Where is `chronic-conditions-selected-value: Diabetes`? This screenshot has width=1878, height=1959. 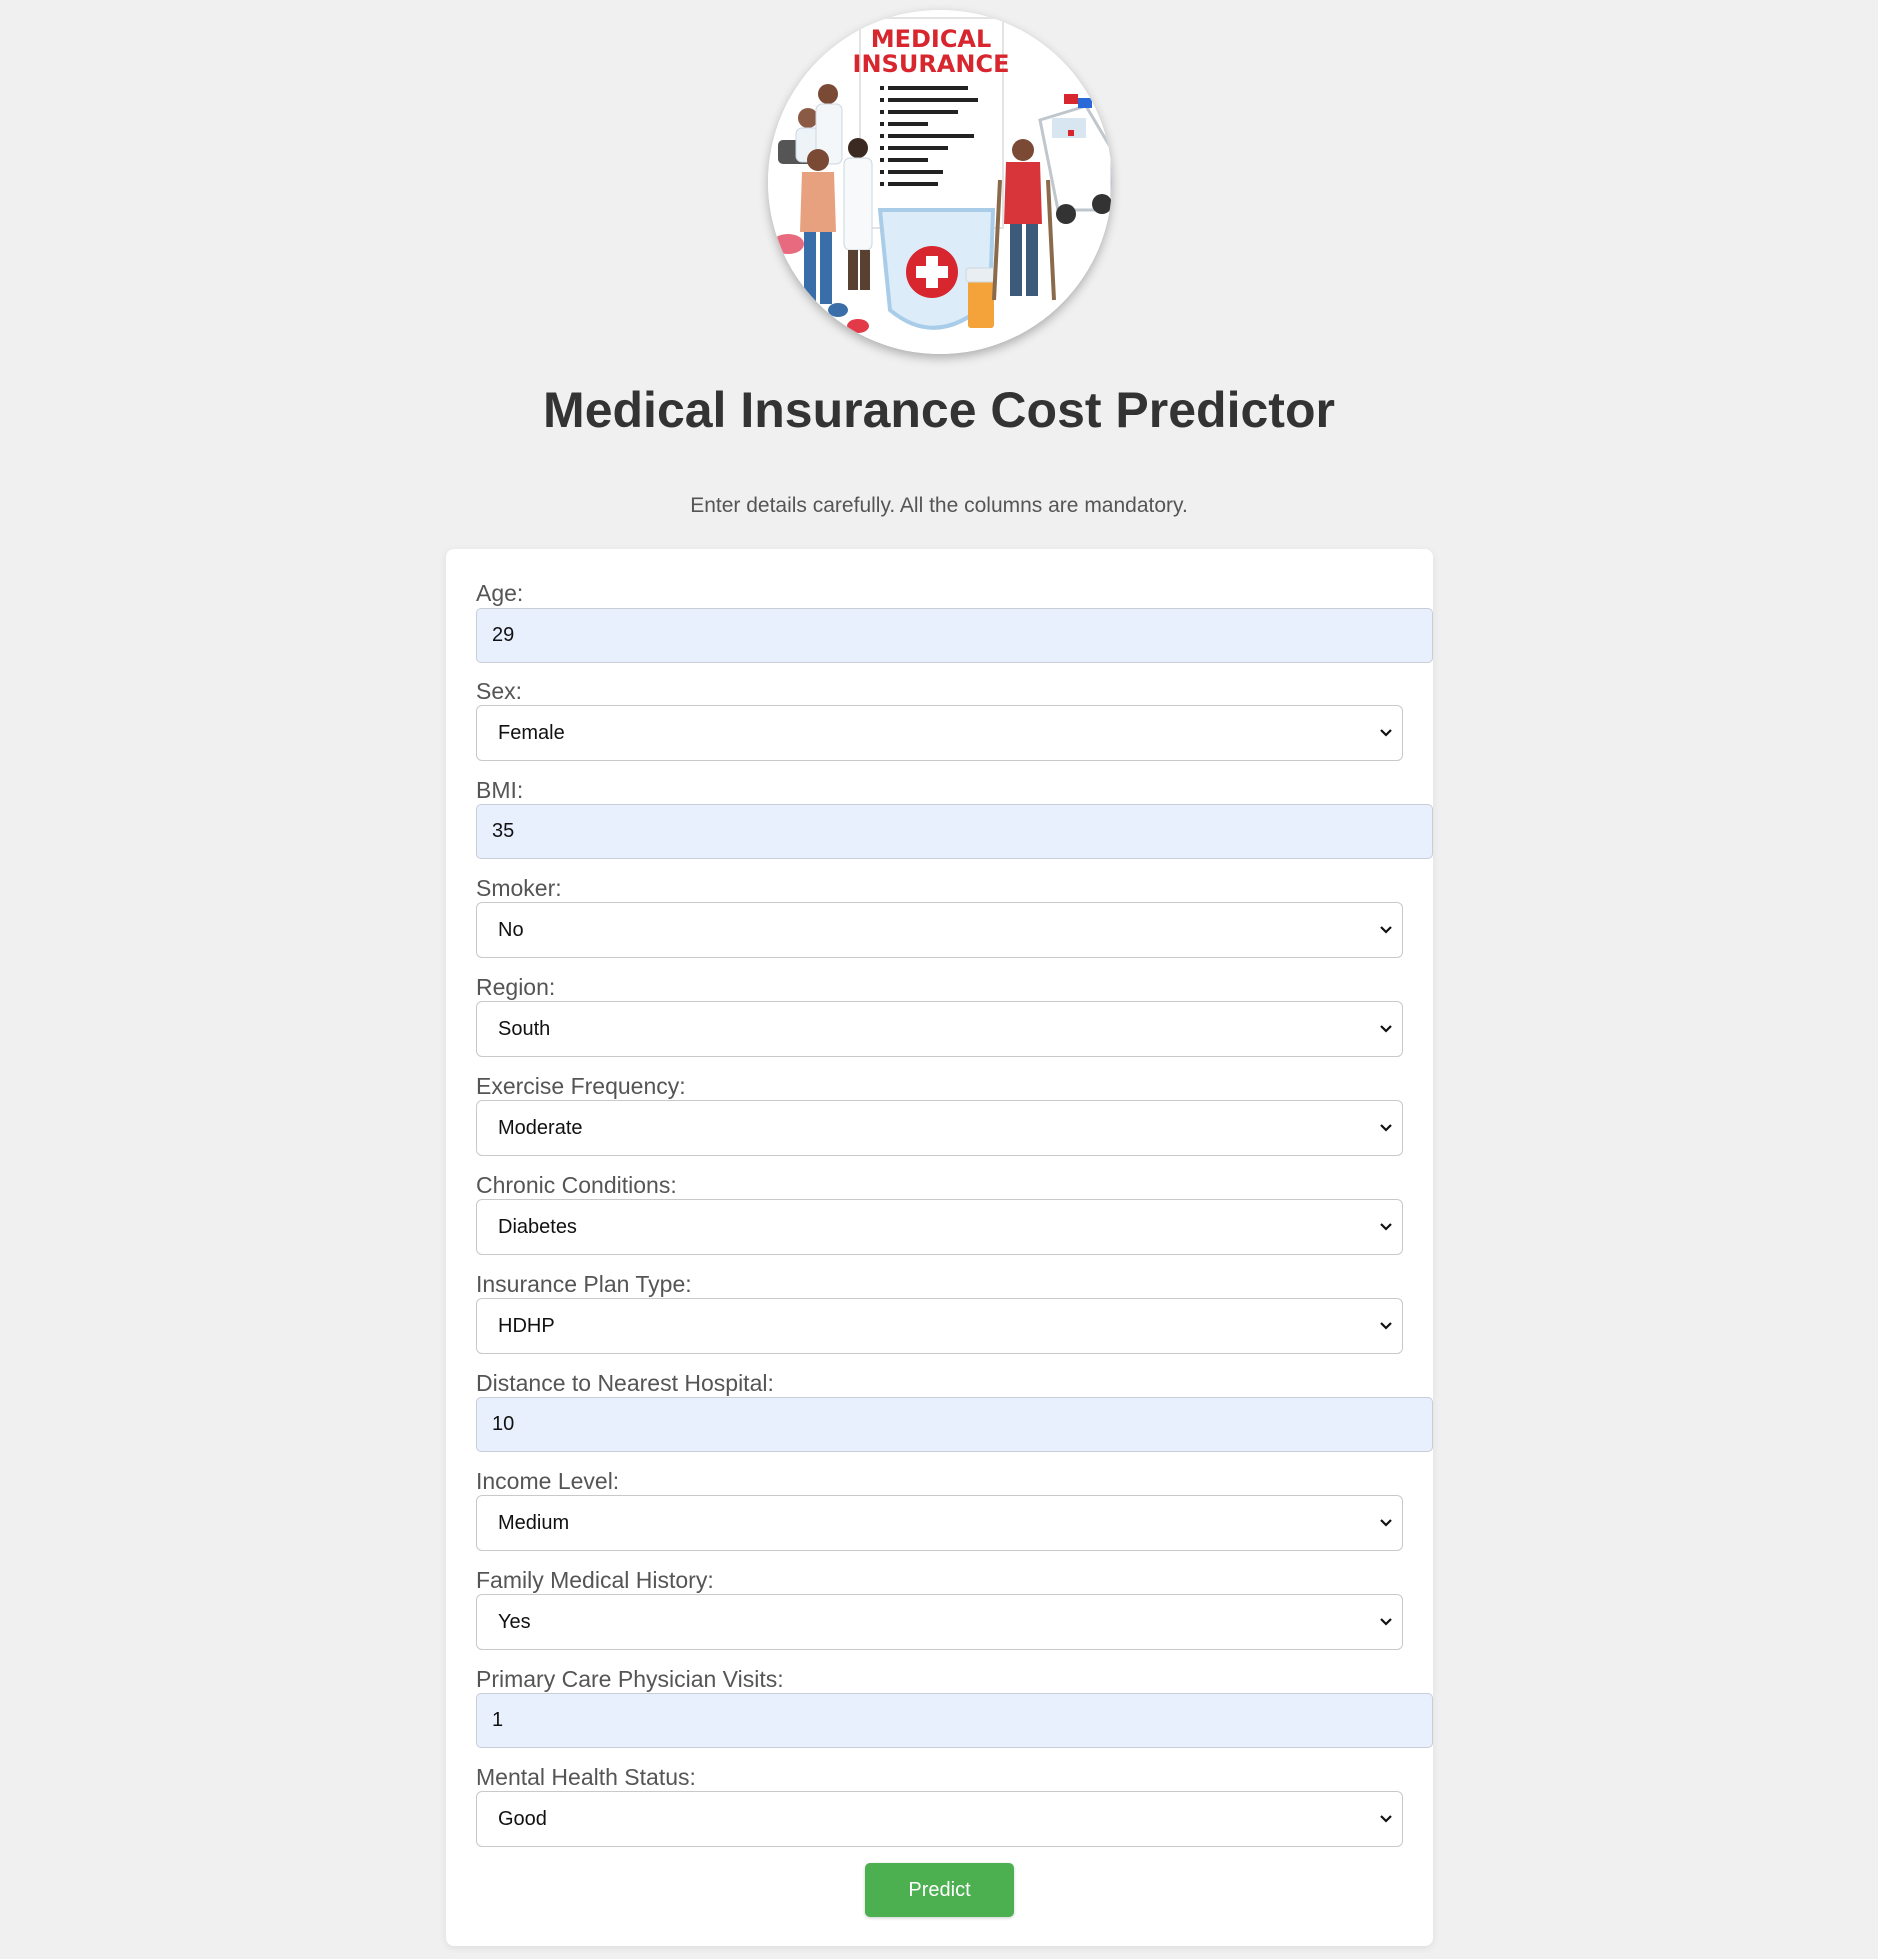 chronic-conditions-selected-value: Diabetes is located at coordinates (537, 1227).